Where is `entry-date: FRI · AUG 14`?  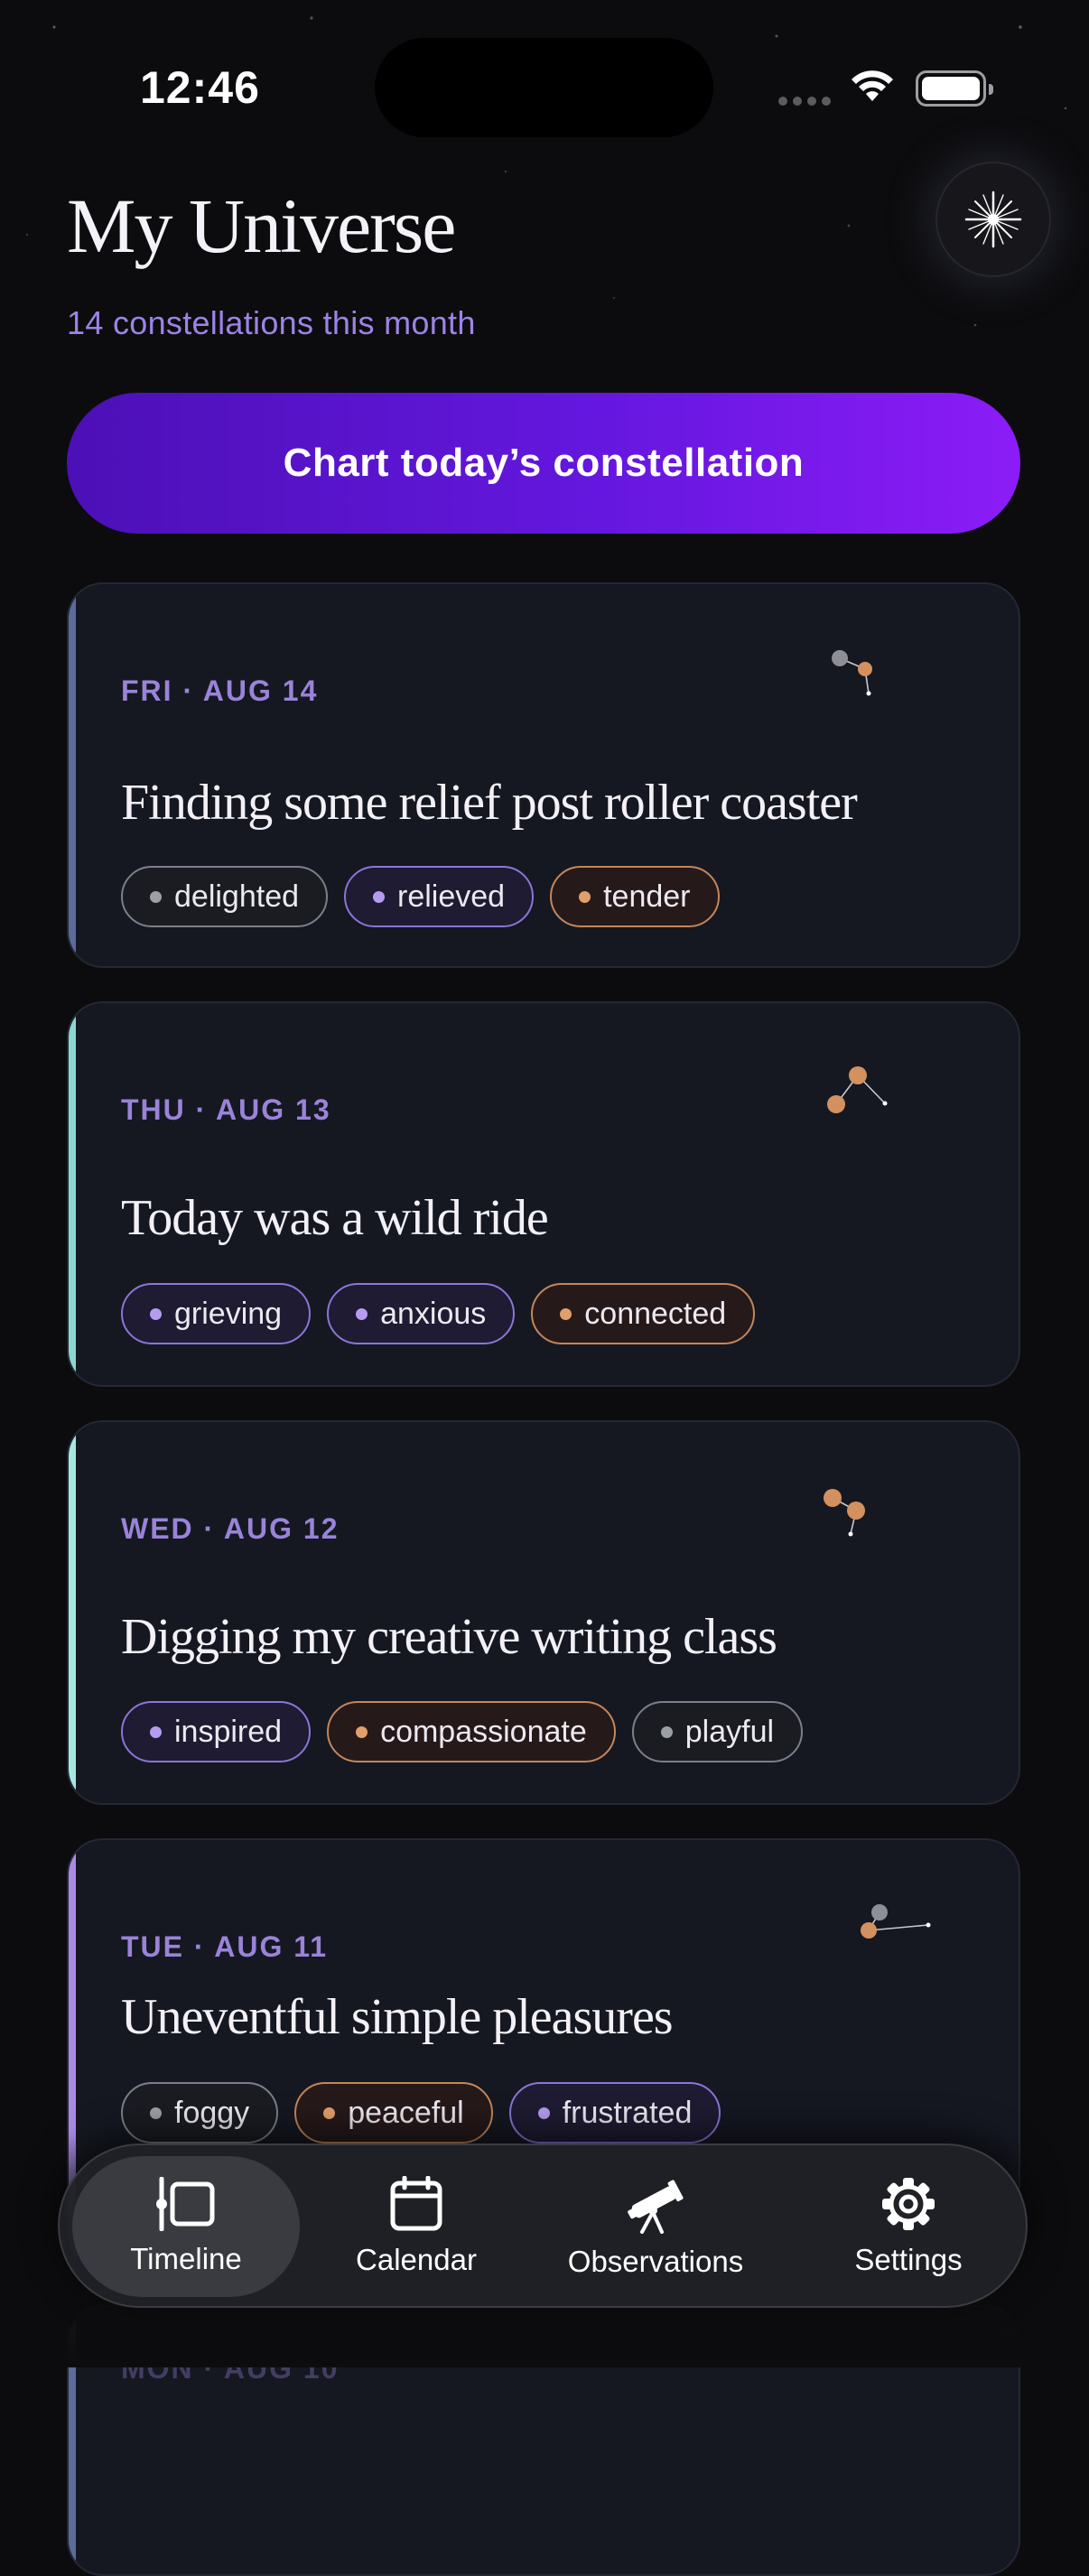 entry-date: FRI · AUG 14 is located at coordinates (220, 690).